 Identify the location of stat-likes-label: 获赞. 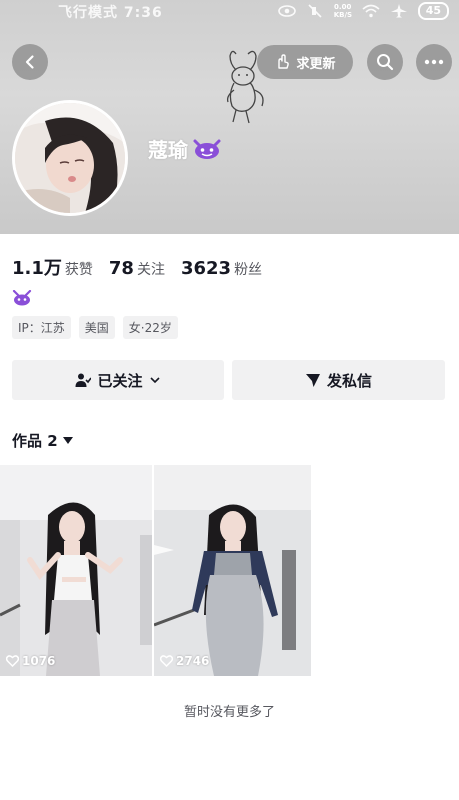
(78, 270).